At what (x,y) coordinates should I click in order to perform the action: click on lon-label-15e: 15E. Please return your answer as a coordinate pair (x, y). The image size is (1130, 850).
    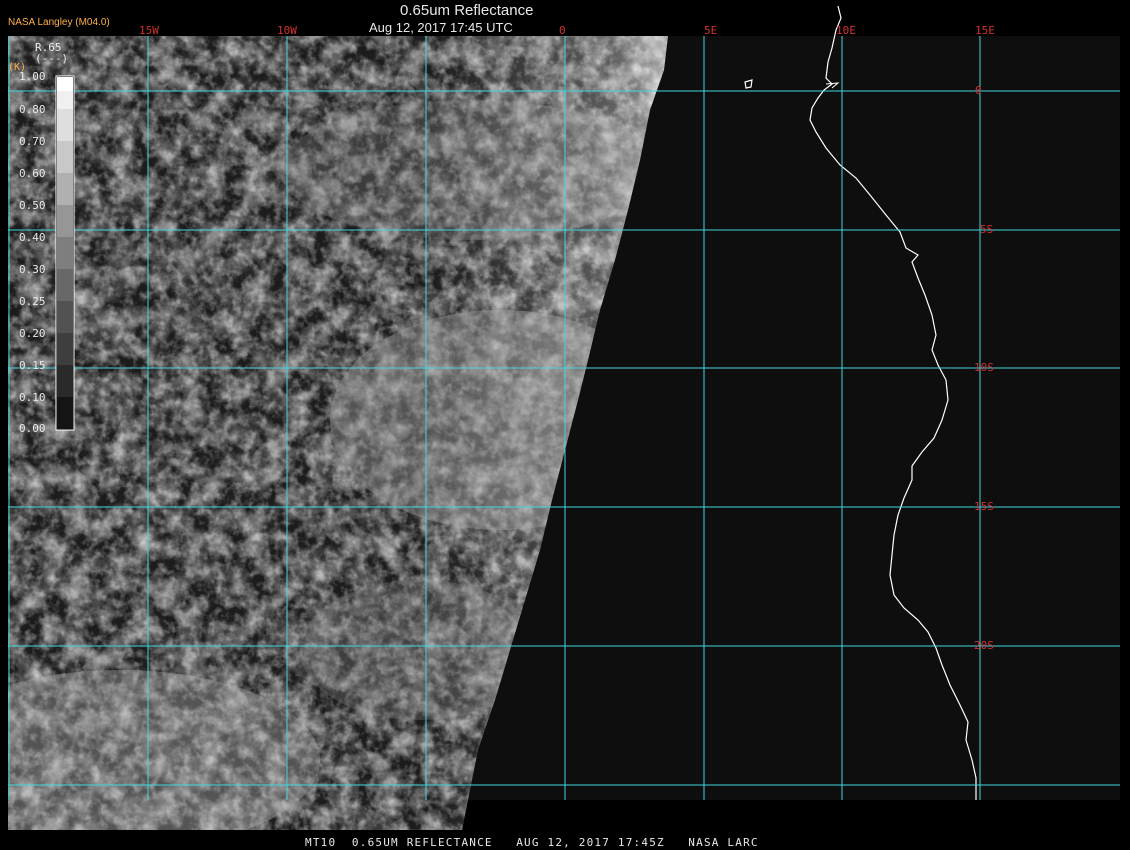
    Looking at the image, I should click on (985, 30).